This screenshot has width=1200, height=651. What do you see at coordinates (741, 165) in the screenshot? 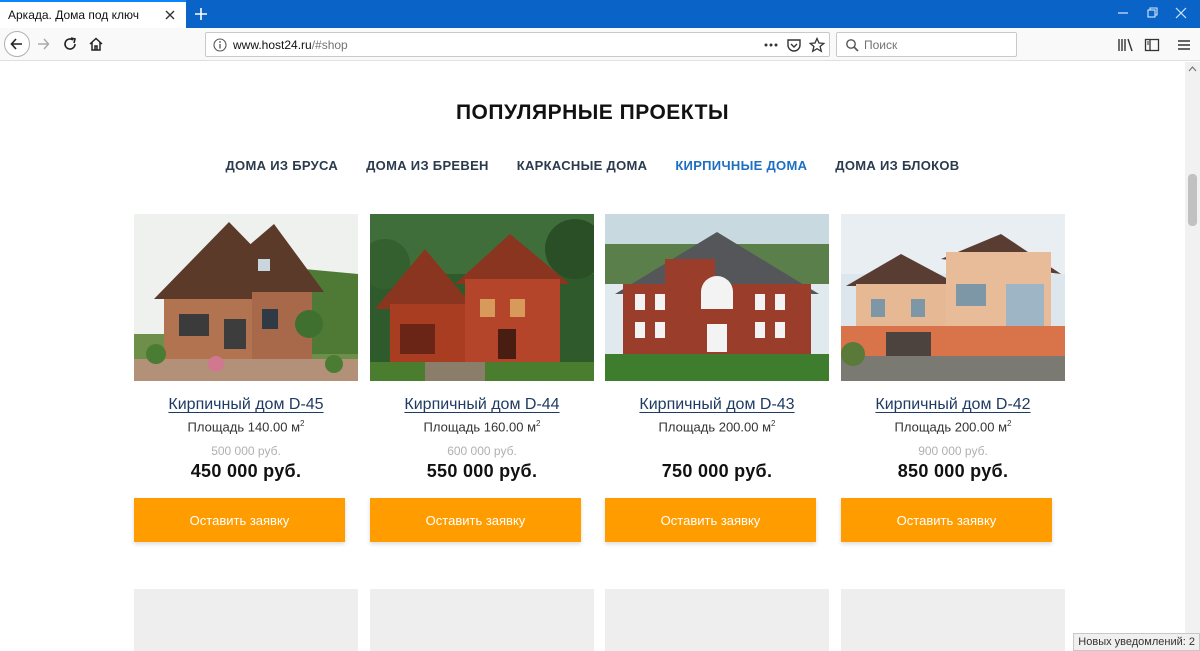
I see `tab-brick-houses: КИРПИЧНЫЕ ДОМА` at bounding box center [741, 165].